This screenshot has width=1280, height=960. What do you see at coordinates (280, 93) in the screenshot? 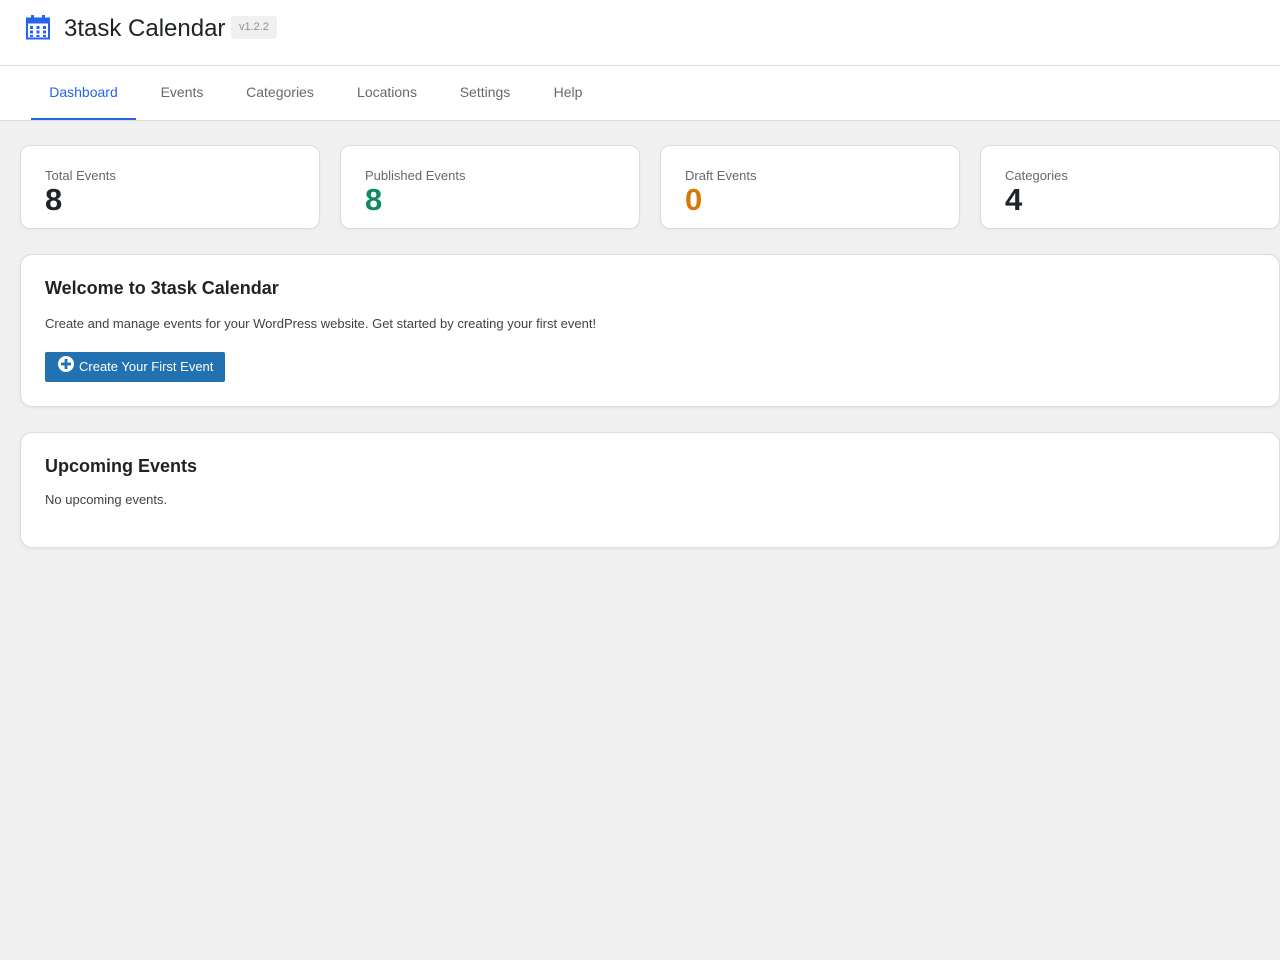
I see `tab-categories: Categories` at bounding box center [280, 93].